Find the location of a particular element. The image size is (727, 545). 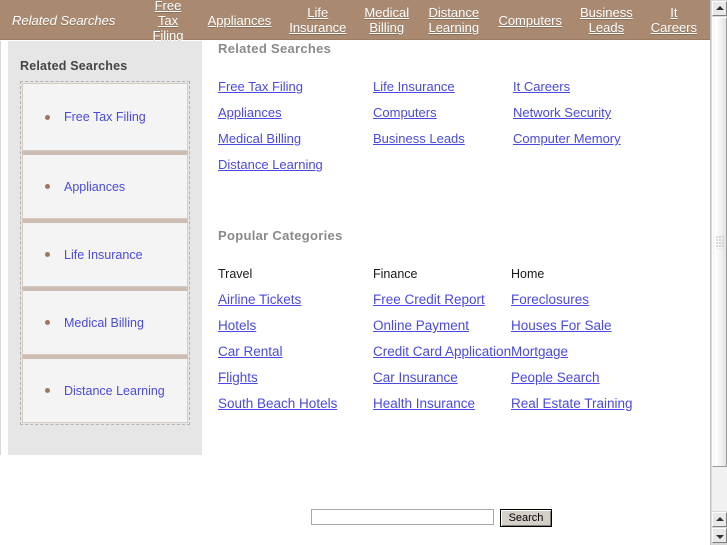

category-link-credit-card-application: Credit Card Application is located at coordinates (442, 351).